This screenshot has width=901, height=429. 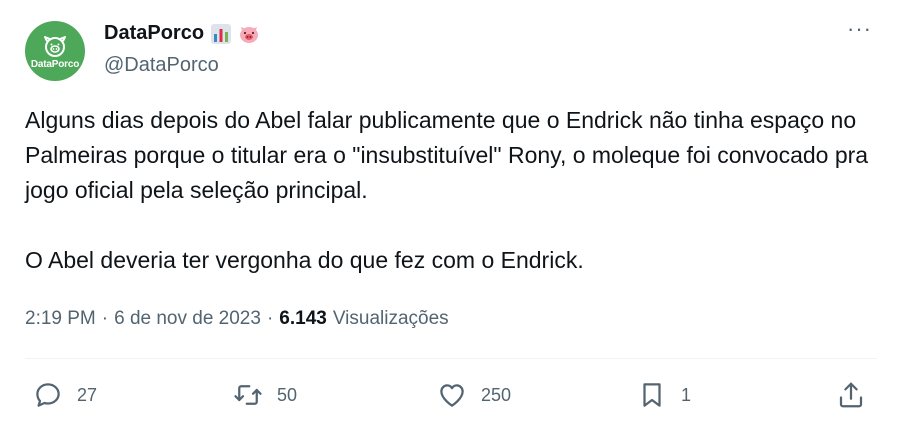 I want to click on reply-count: 27, so click(x=87, y=394).